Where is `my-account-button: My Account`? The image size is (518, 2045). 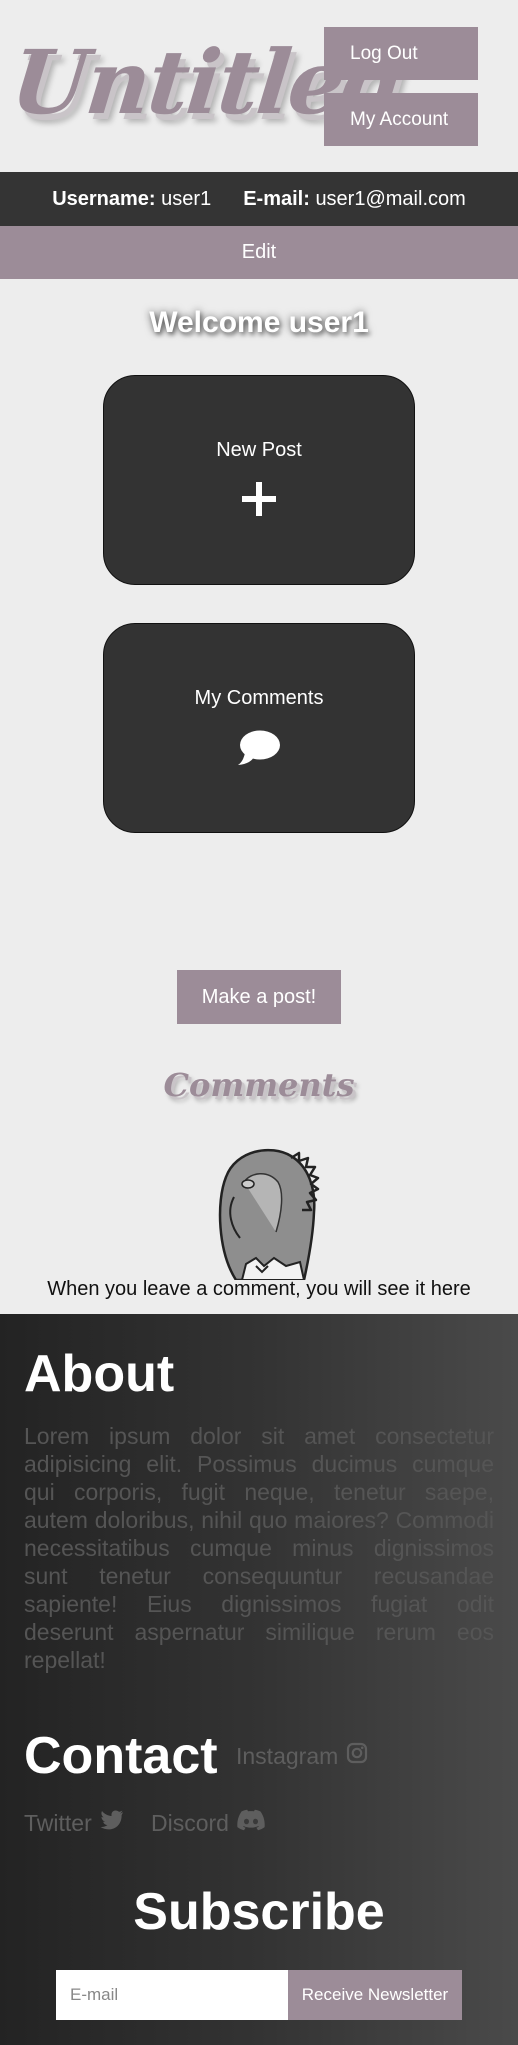
my-account-button: My Account is located at coordinates (401, 119).